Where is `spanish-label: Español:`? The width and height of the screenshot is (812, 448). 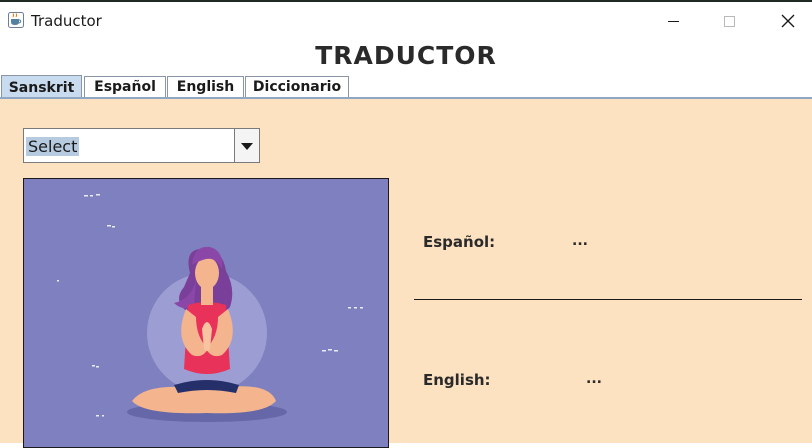 spanish-label: Español: is located at coordinates (459, 242).